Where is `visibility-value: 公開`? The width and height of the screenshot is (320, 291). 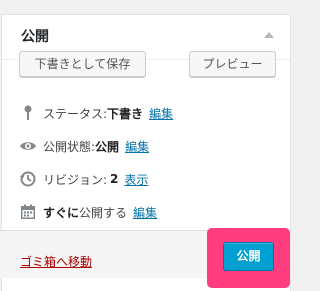
visibility-value: 公開 is located at coordinates (107, 146).